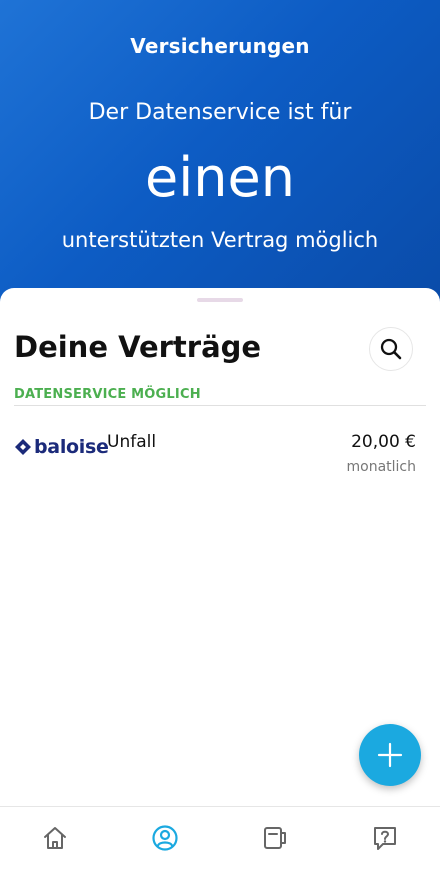 The width and height of the screenshot is (440, 878). Describe the element at coordinates (220, 448) in the screenshot. I see `contract-row: baloise Unfall 20,00 € monatlich` at that location.